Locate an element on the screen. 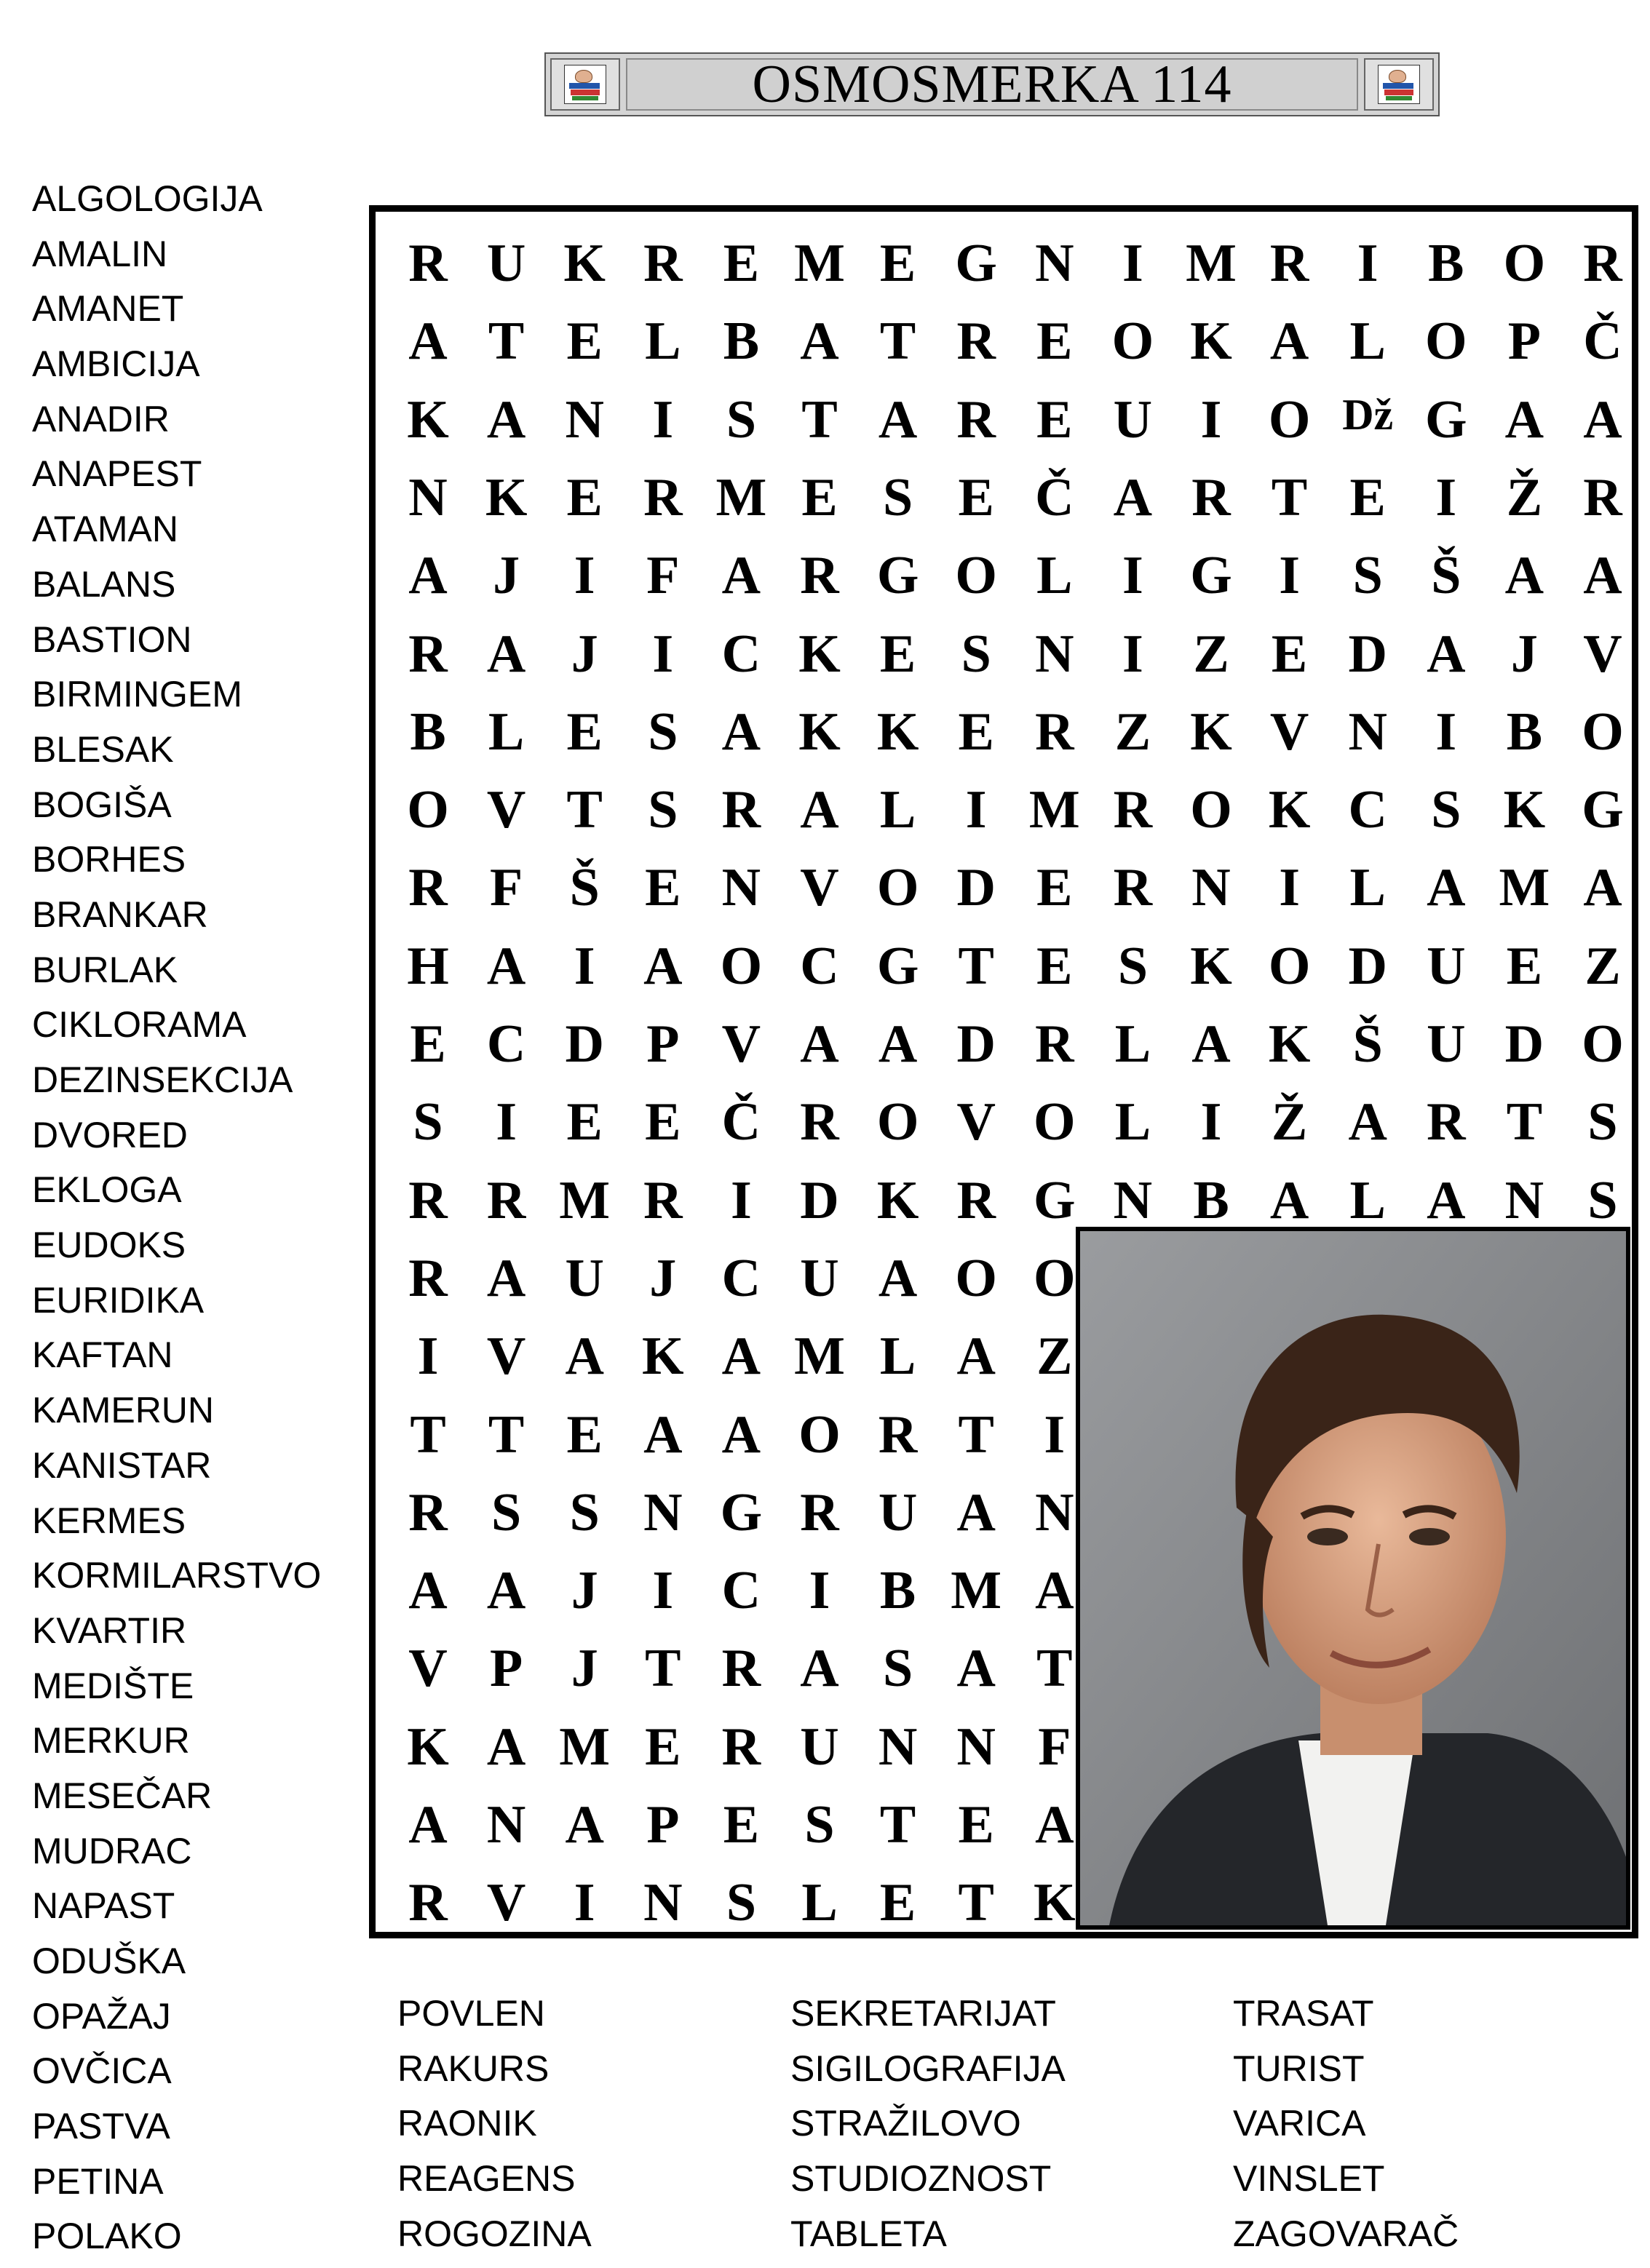 The height and width of the screenshot is (2268, 1650). grid-letter: Č is located at coordinates (1055, 497).